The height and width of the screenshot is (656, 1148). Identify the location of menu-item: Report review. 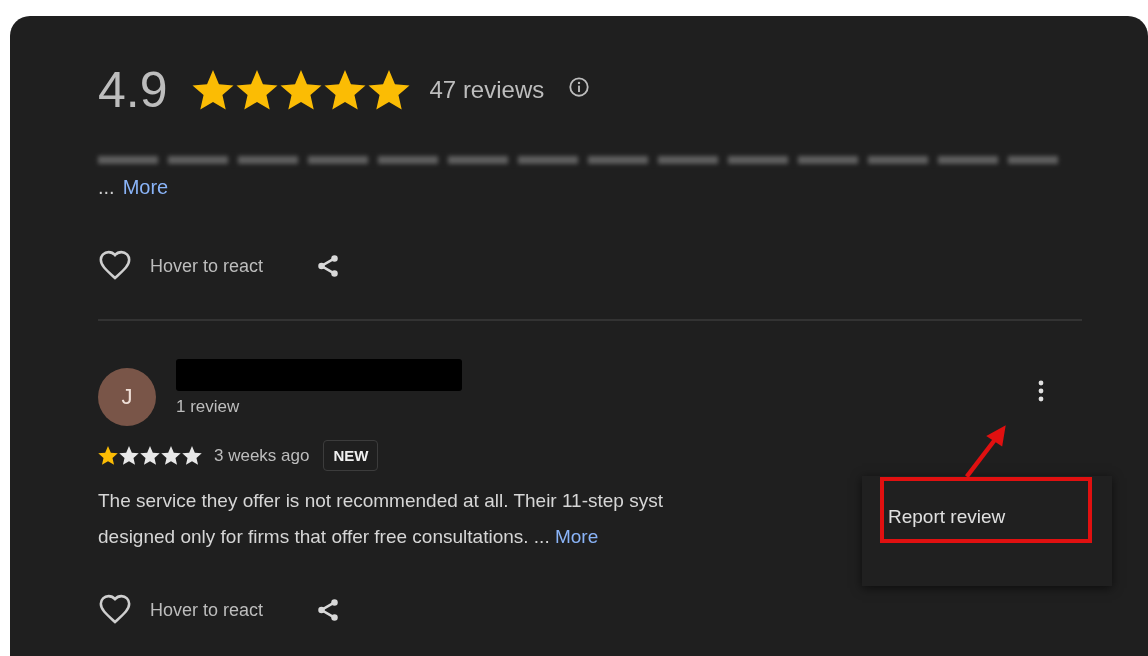
(987, 517).